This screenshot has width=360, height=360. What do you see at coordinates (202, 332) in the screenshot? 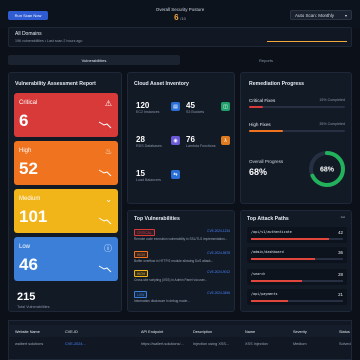
I see `col-header-description: Description` at bounding box center [202, 332].